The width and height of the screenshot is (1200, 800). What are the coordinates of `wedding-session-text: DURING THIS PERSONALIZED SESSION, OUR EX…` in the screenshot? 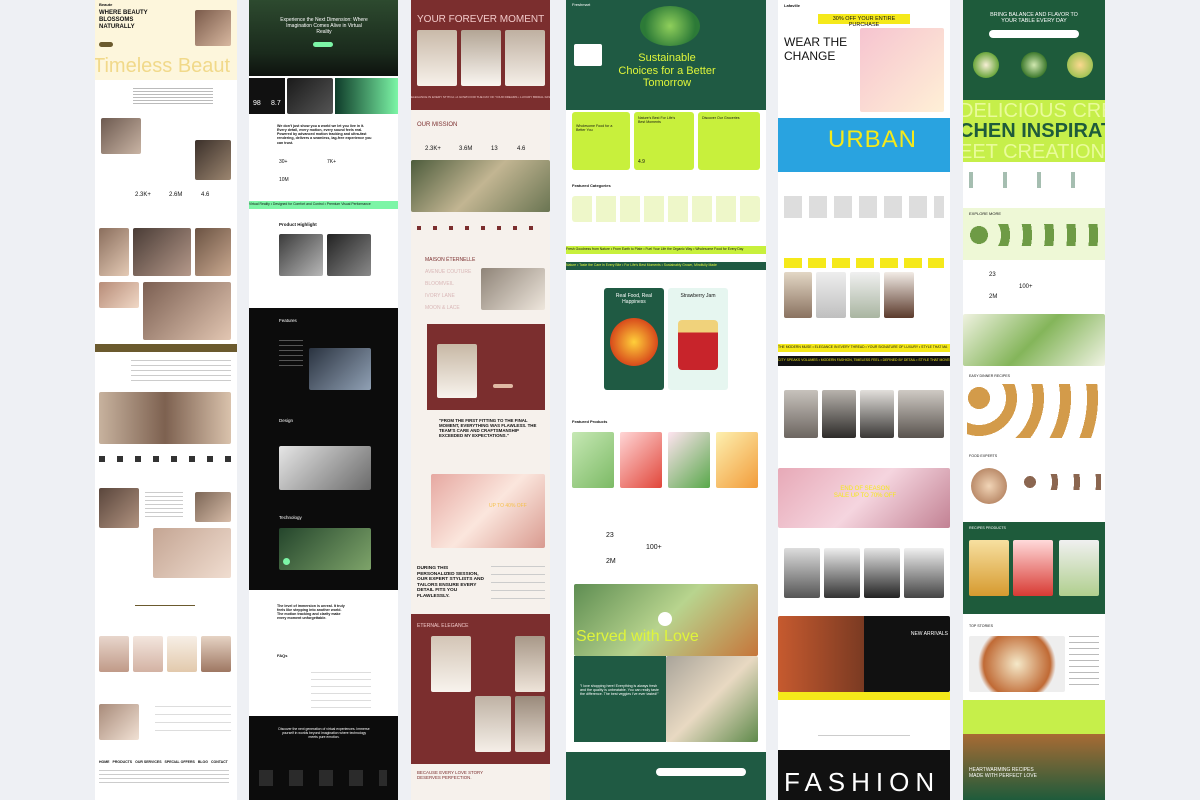 It's located at (450, 582).